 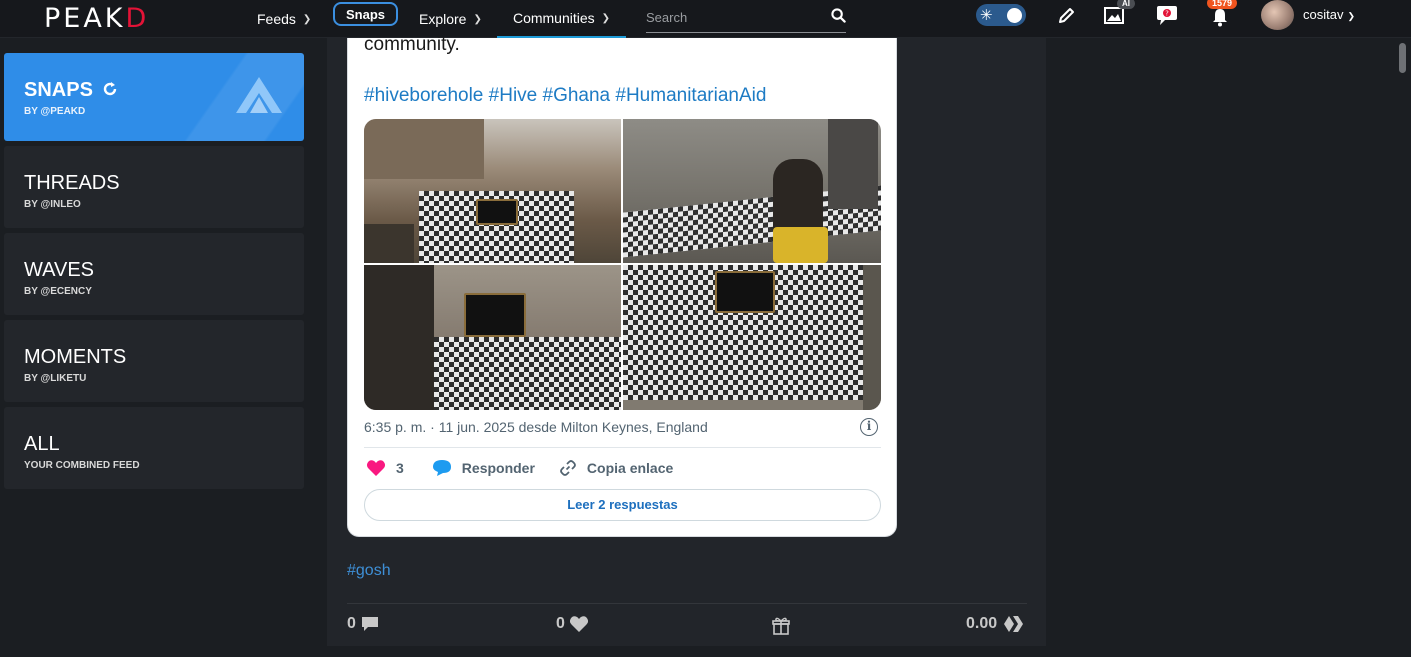 I want to click on sidebar-item-waves: WAVES BY @ECENCY, so click(x=154, y=274).